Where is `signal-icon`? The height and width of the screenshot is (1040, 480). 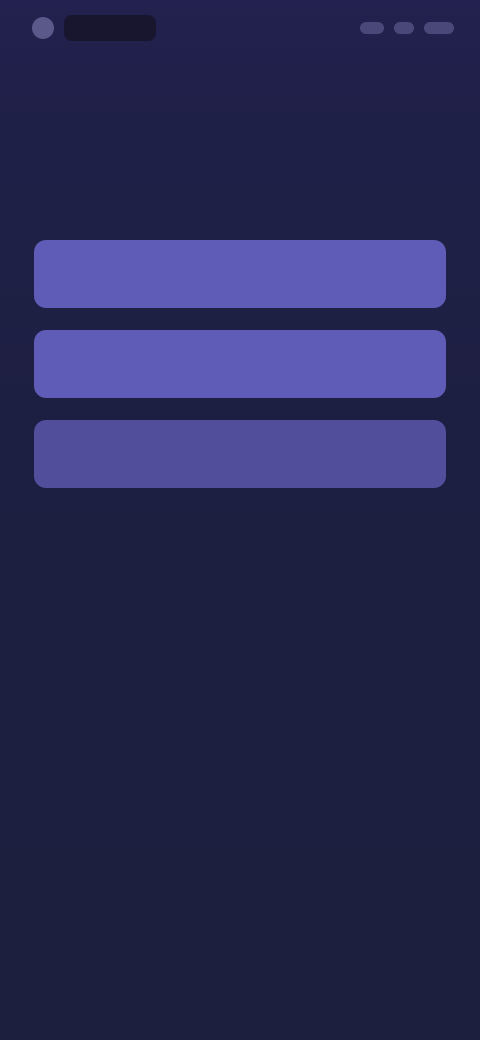 signal-icon is located at coordinates (372, 28).